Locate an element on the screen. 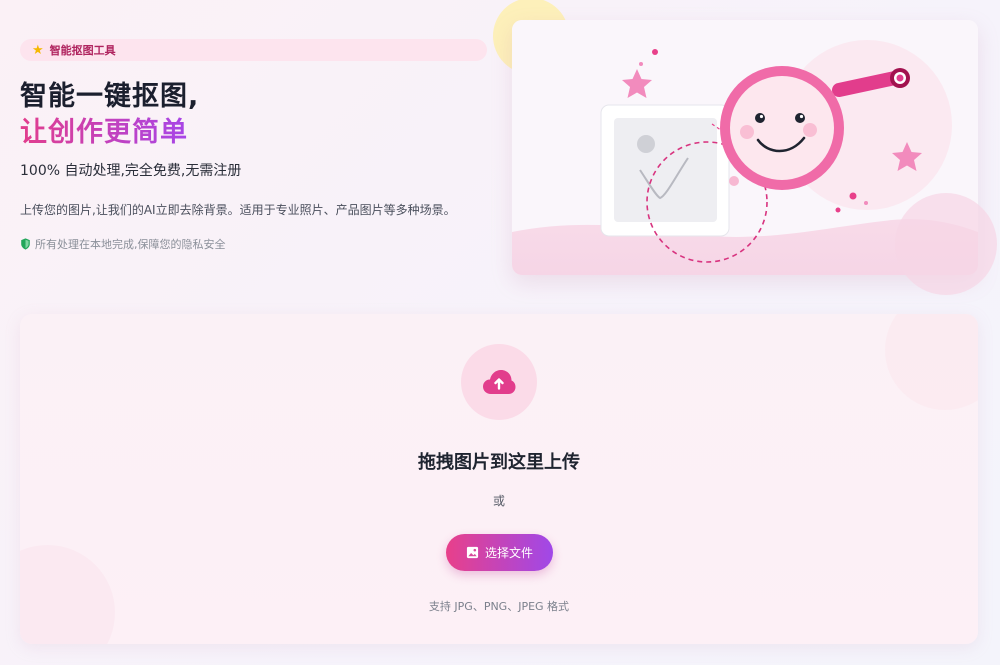  shield-icon is located at coordinates (25, 244).